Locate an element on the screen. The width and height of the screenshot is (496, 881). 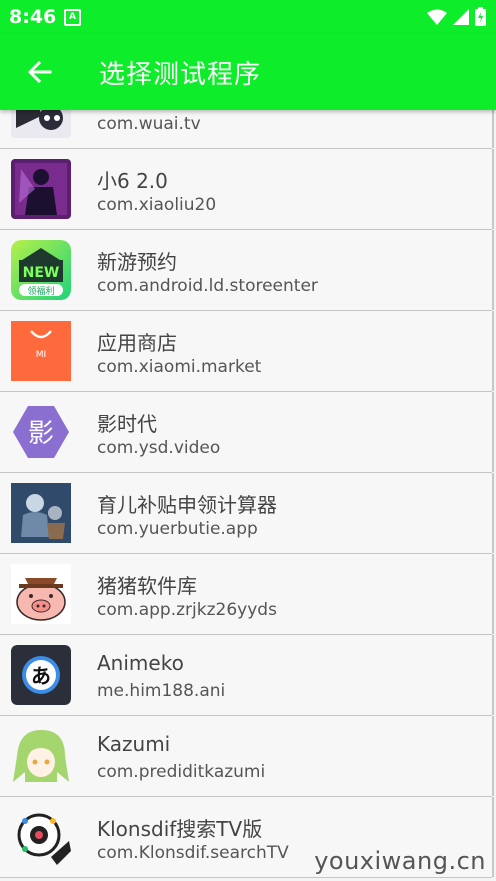
app-package: com.xiaoliu20 is located at coordinates (157, 205).